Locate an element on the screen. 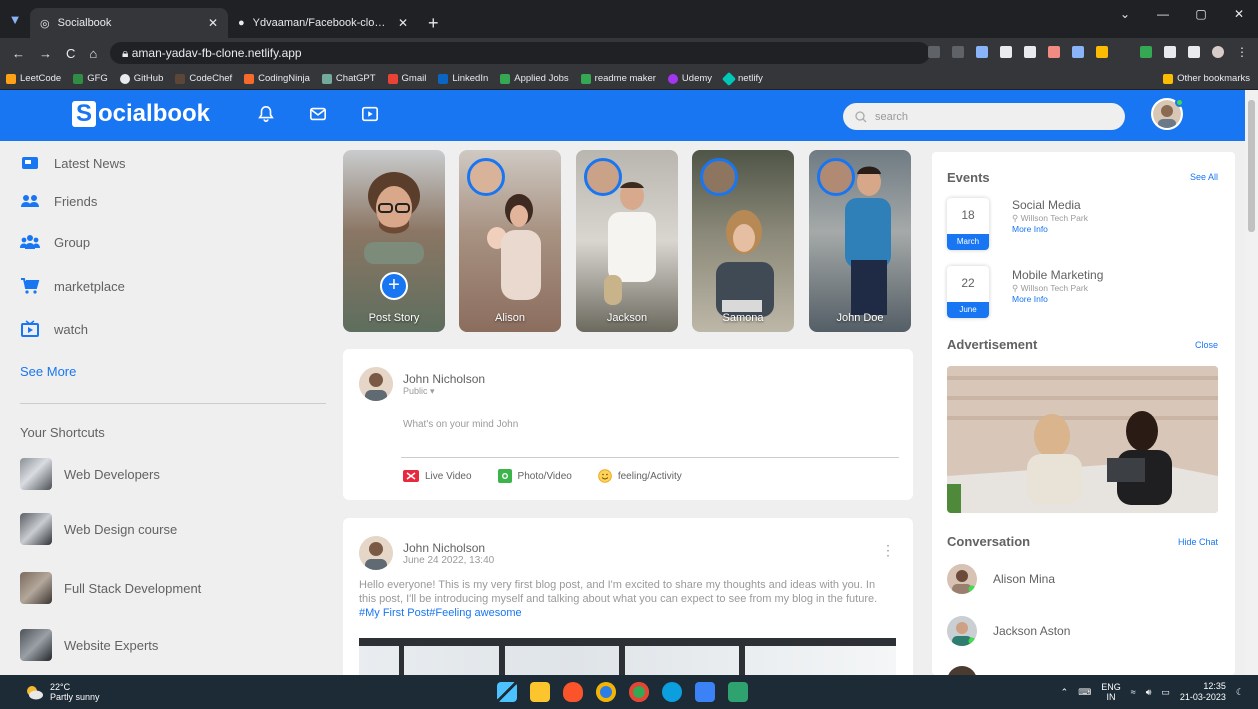 The width and height of the screenshot is (1258, 709). bell-icon is located at coordinates (266, 114).